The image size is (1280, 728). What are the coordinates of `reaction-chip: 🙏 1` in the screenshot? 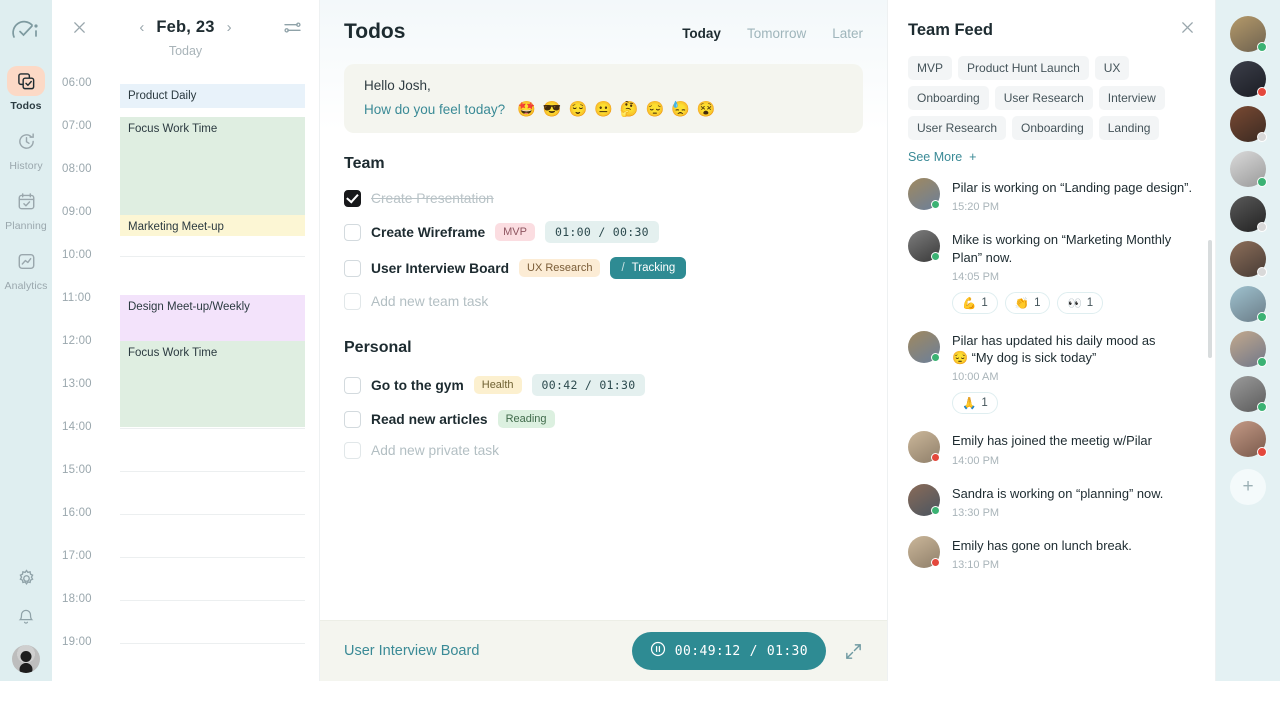 It's located at (975, 403).